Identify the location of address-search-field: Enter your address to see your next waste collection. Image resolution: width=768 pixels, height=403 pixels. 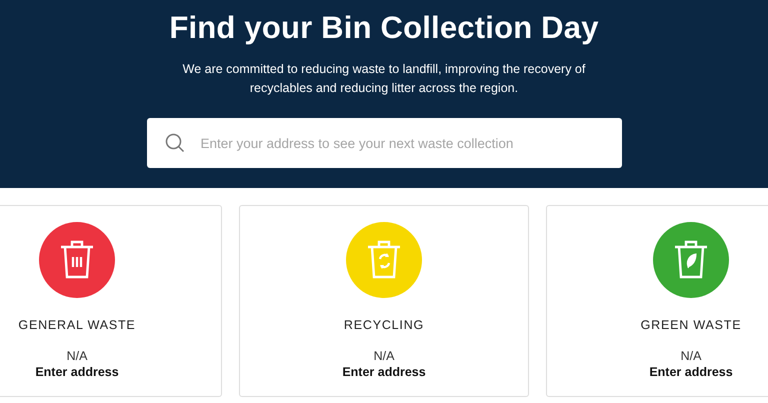
(384, 143).